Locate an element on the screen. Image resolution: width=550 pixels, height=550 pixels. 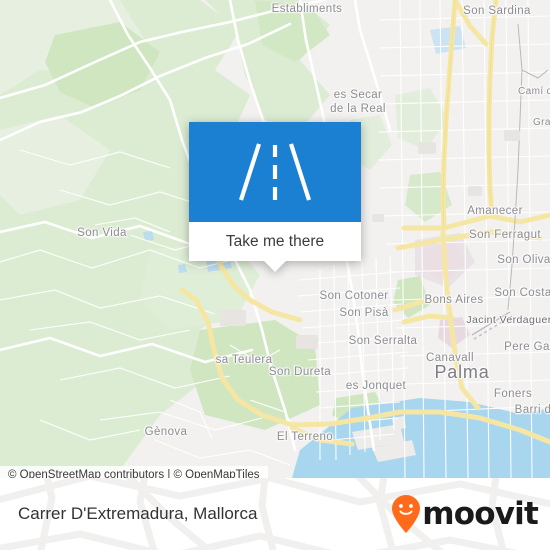
pin-smiley-icon is located at coordinates (406, 514).